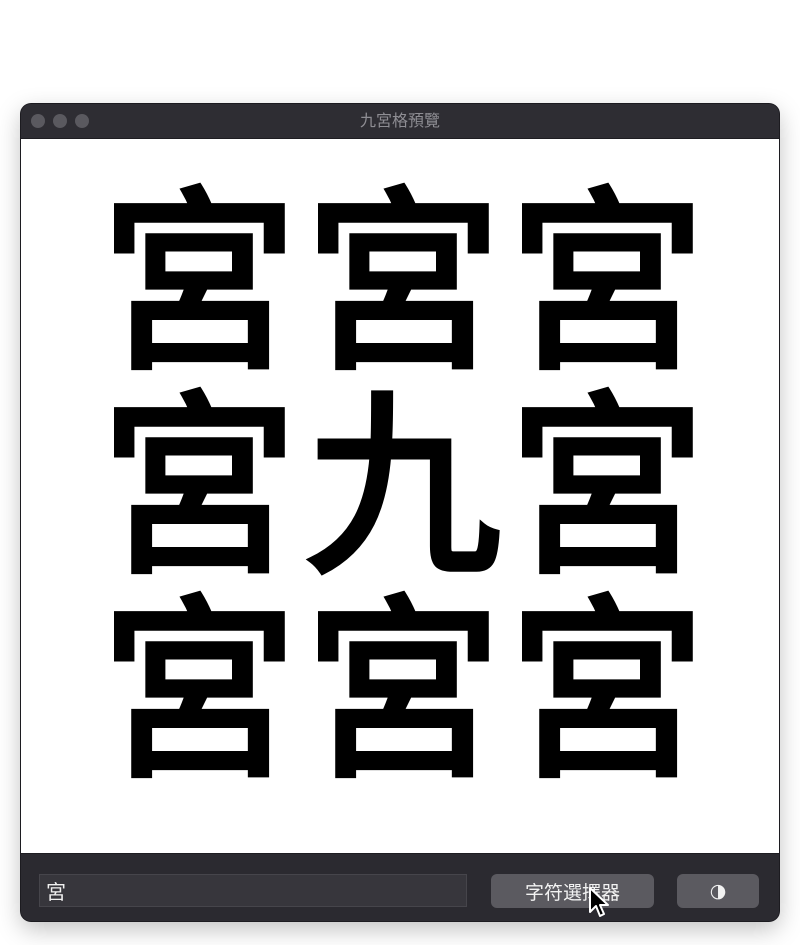 The height and width of the screenshot is (945, 800). What do you see at coordinates (402, 284) in the screenshot?
I see `grid-cell-top-center: 宮` at bounding box center [402, 284].